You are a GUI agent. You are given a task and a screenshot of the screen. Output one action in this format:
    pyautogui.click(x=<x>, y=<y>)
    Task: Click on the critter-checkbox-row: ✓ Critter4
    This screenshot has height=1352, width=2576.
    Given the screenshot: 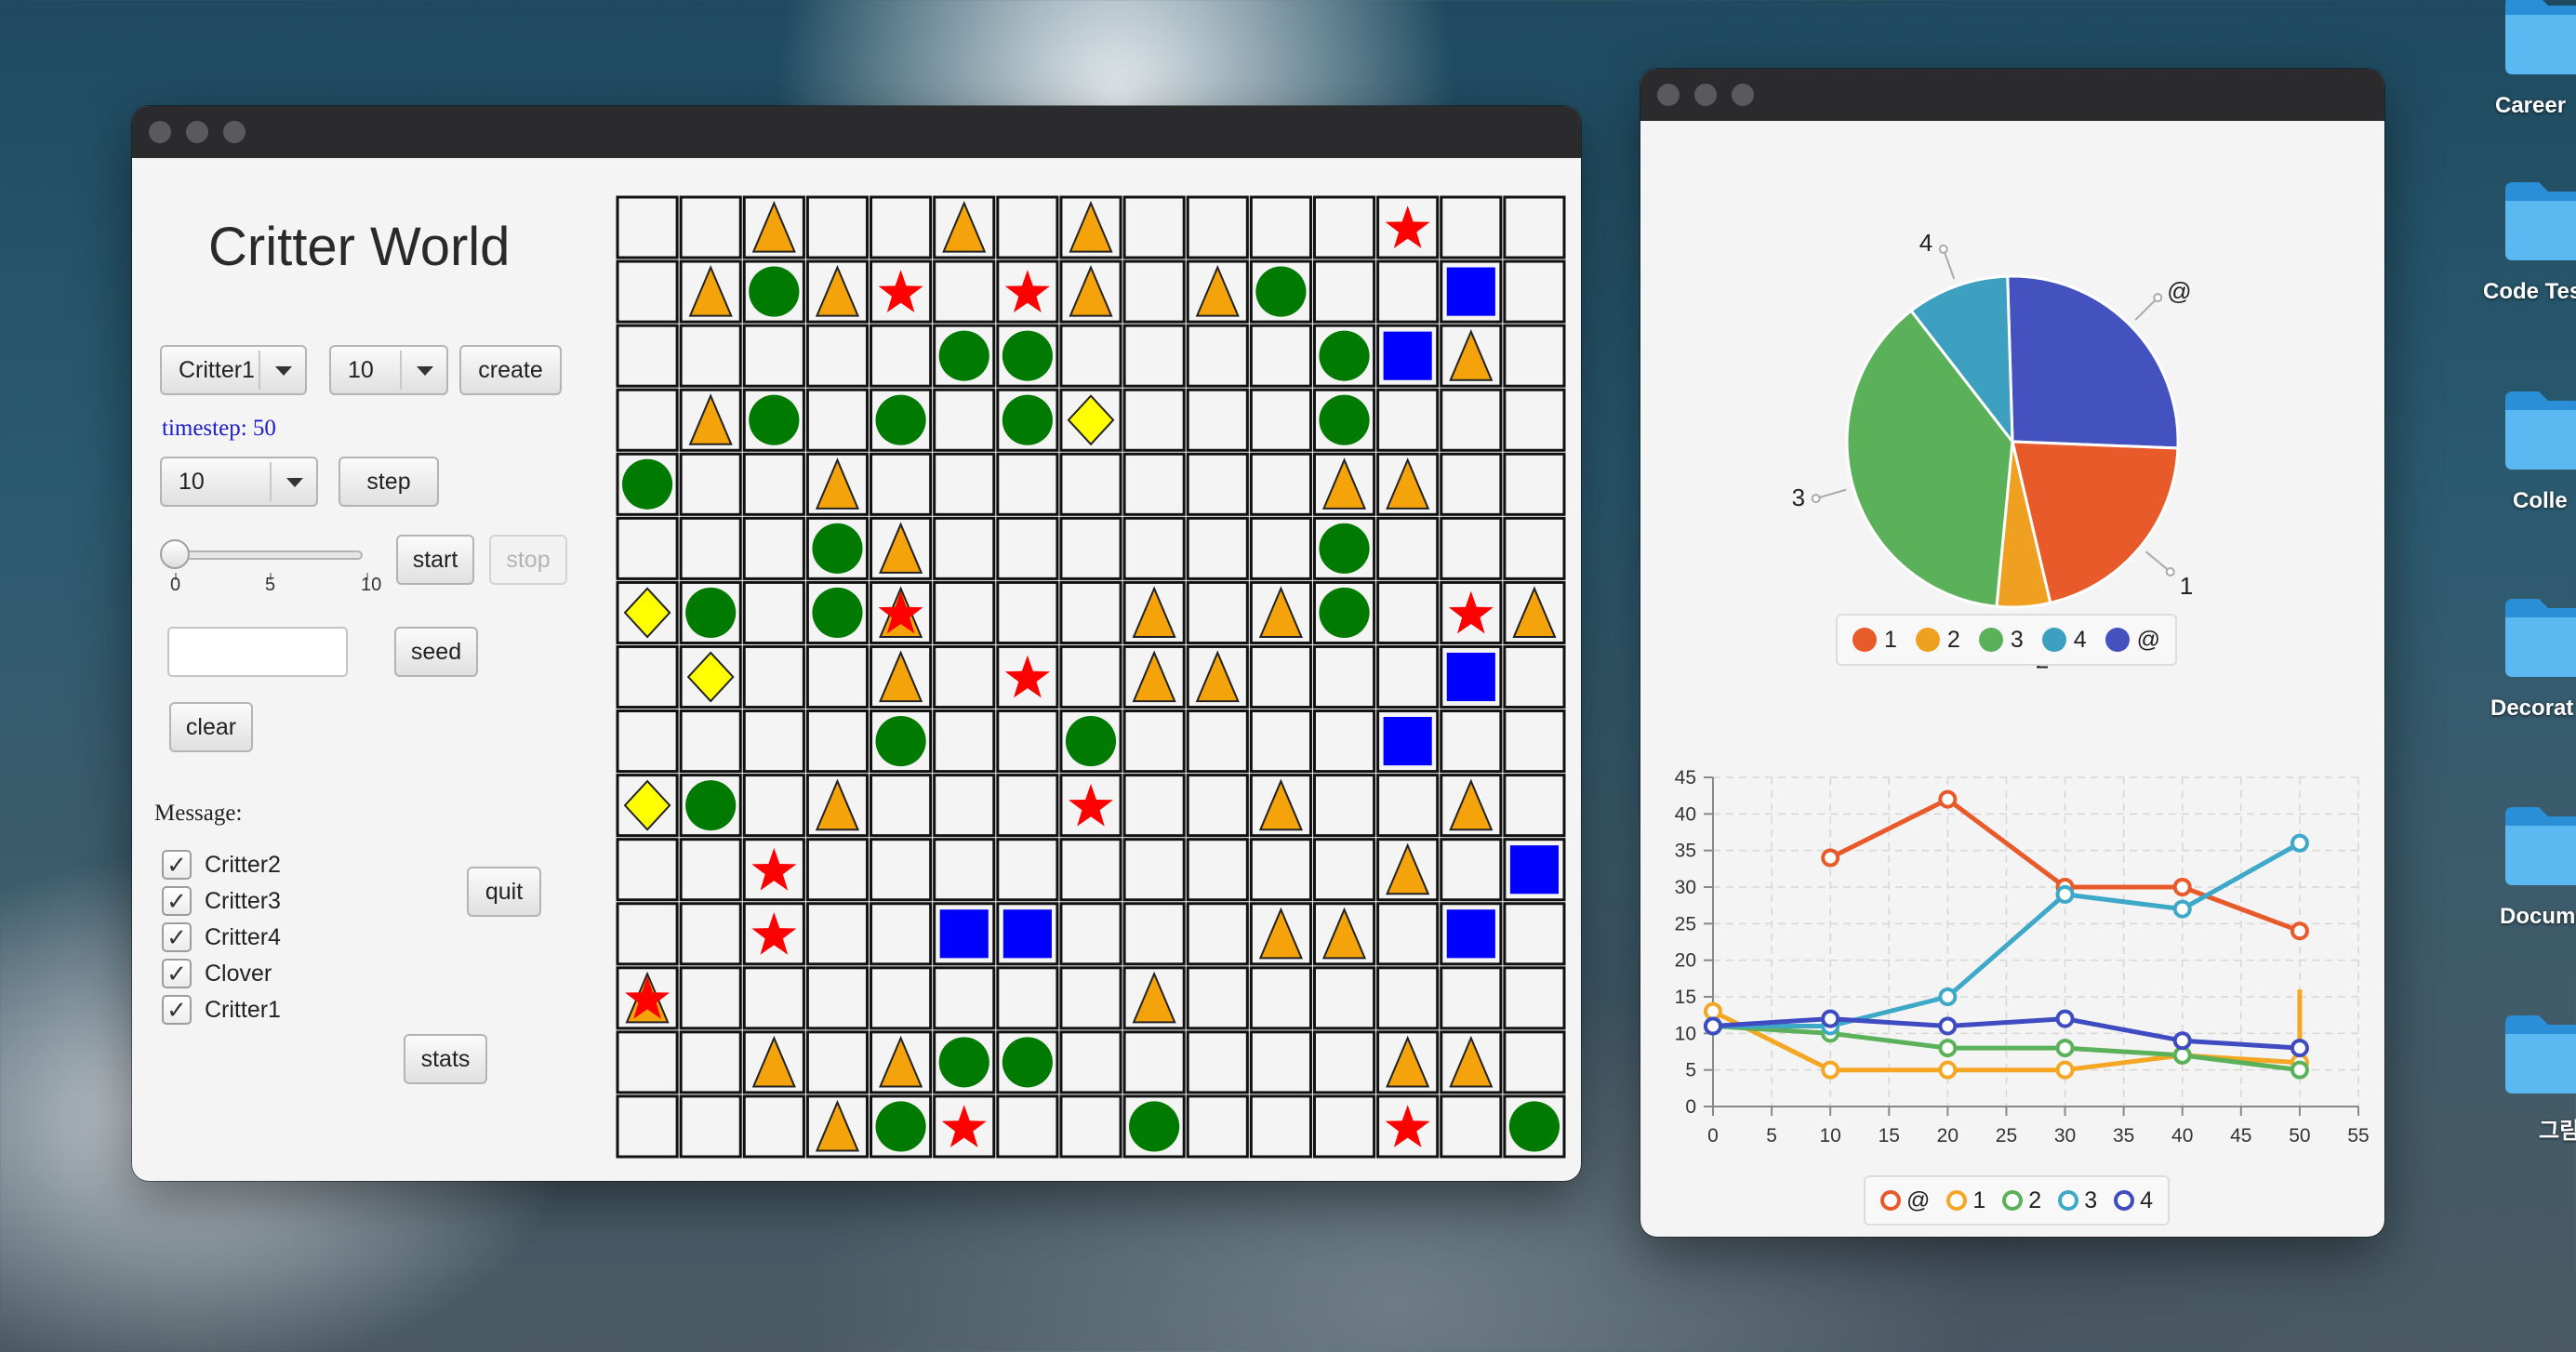 What is the action you would take?
    pyautogui.click(x=221, y=937)
    